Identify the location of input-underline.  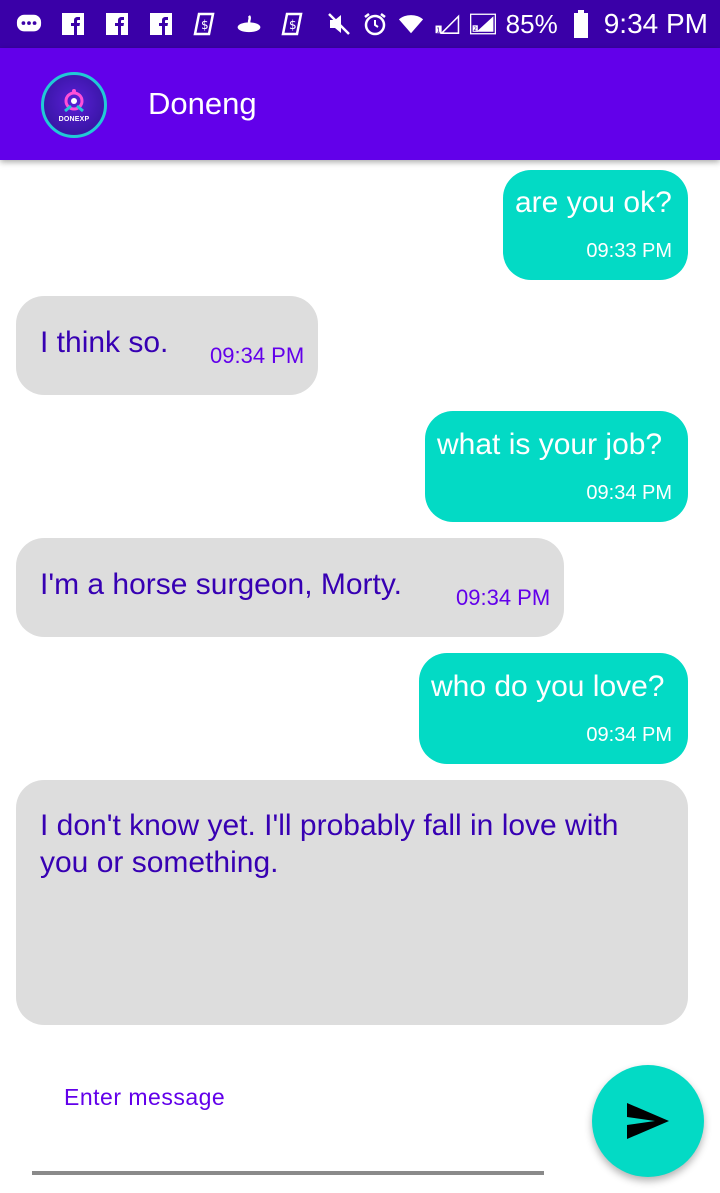
(288, 1173).